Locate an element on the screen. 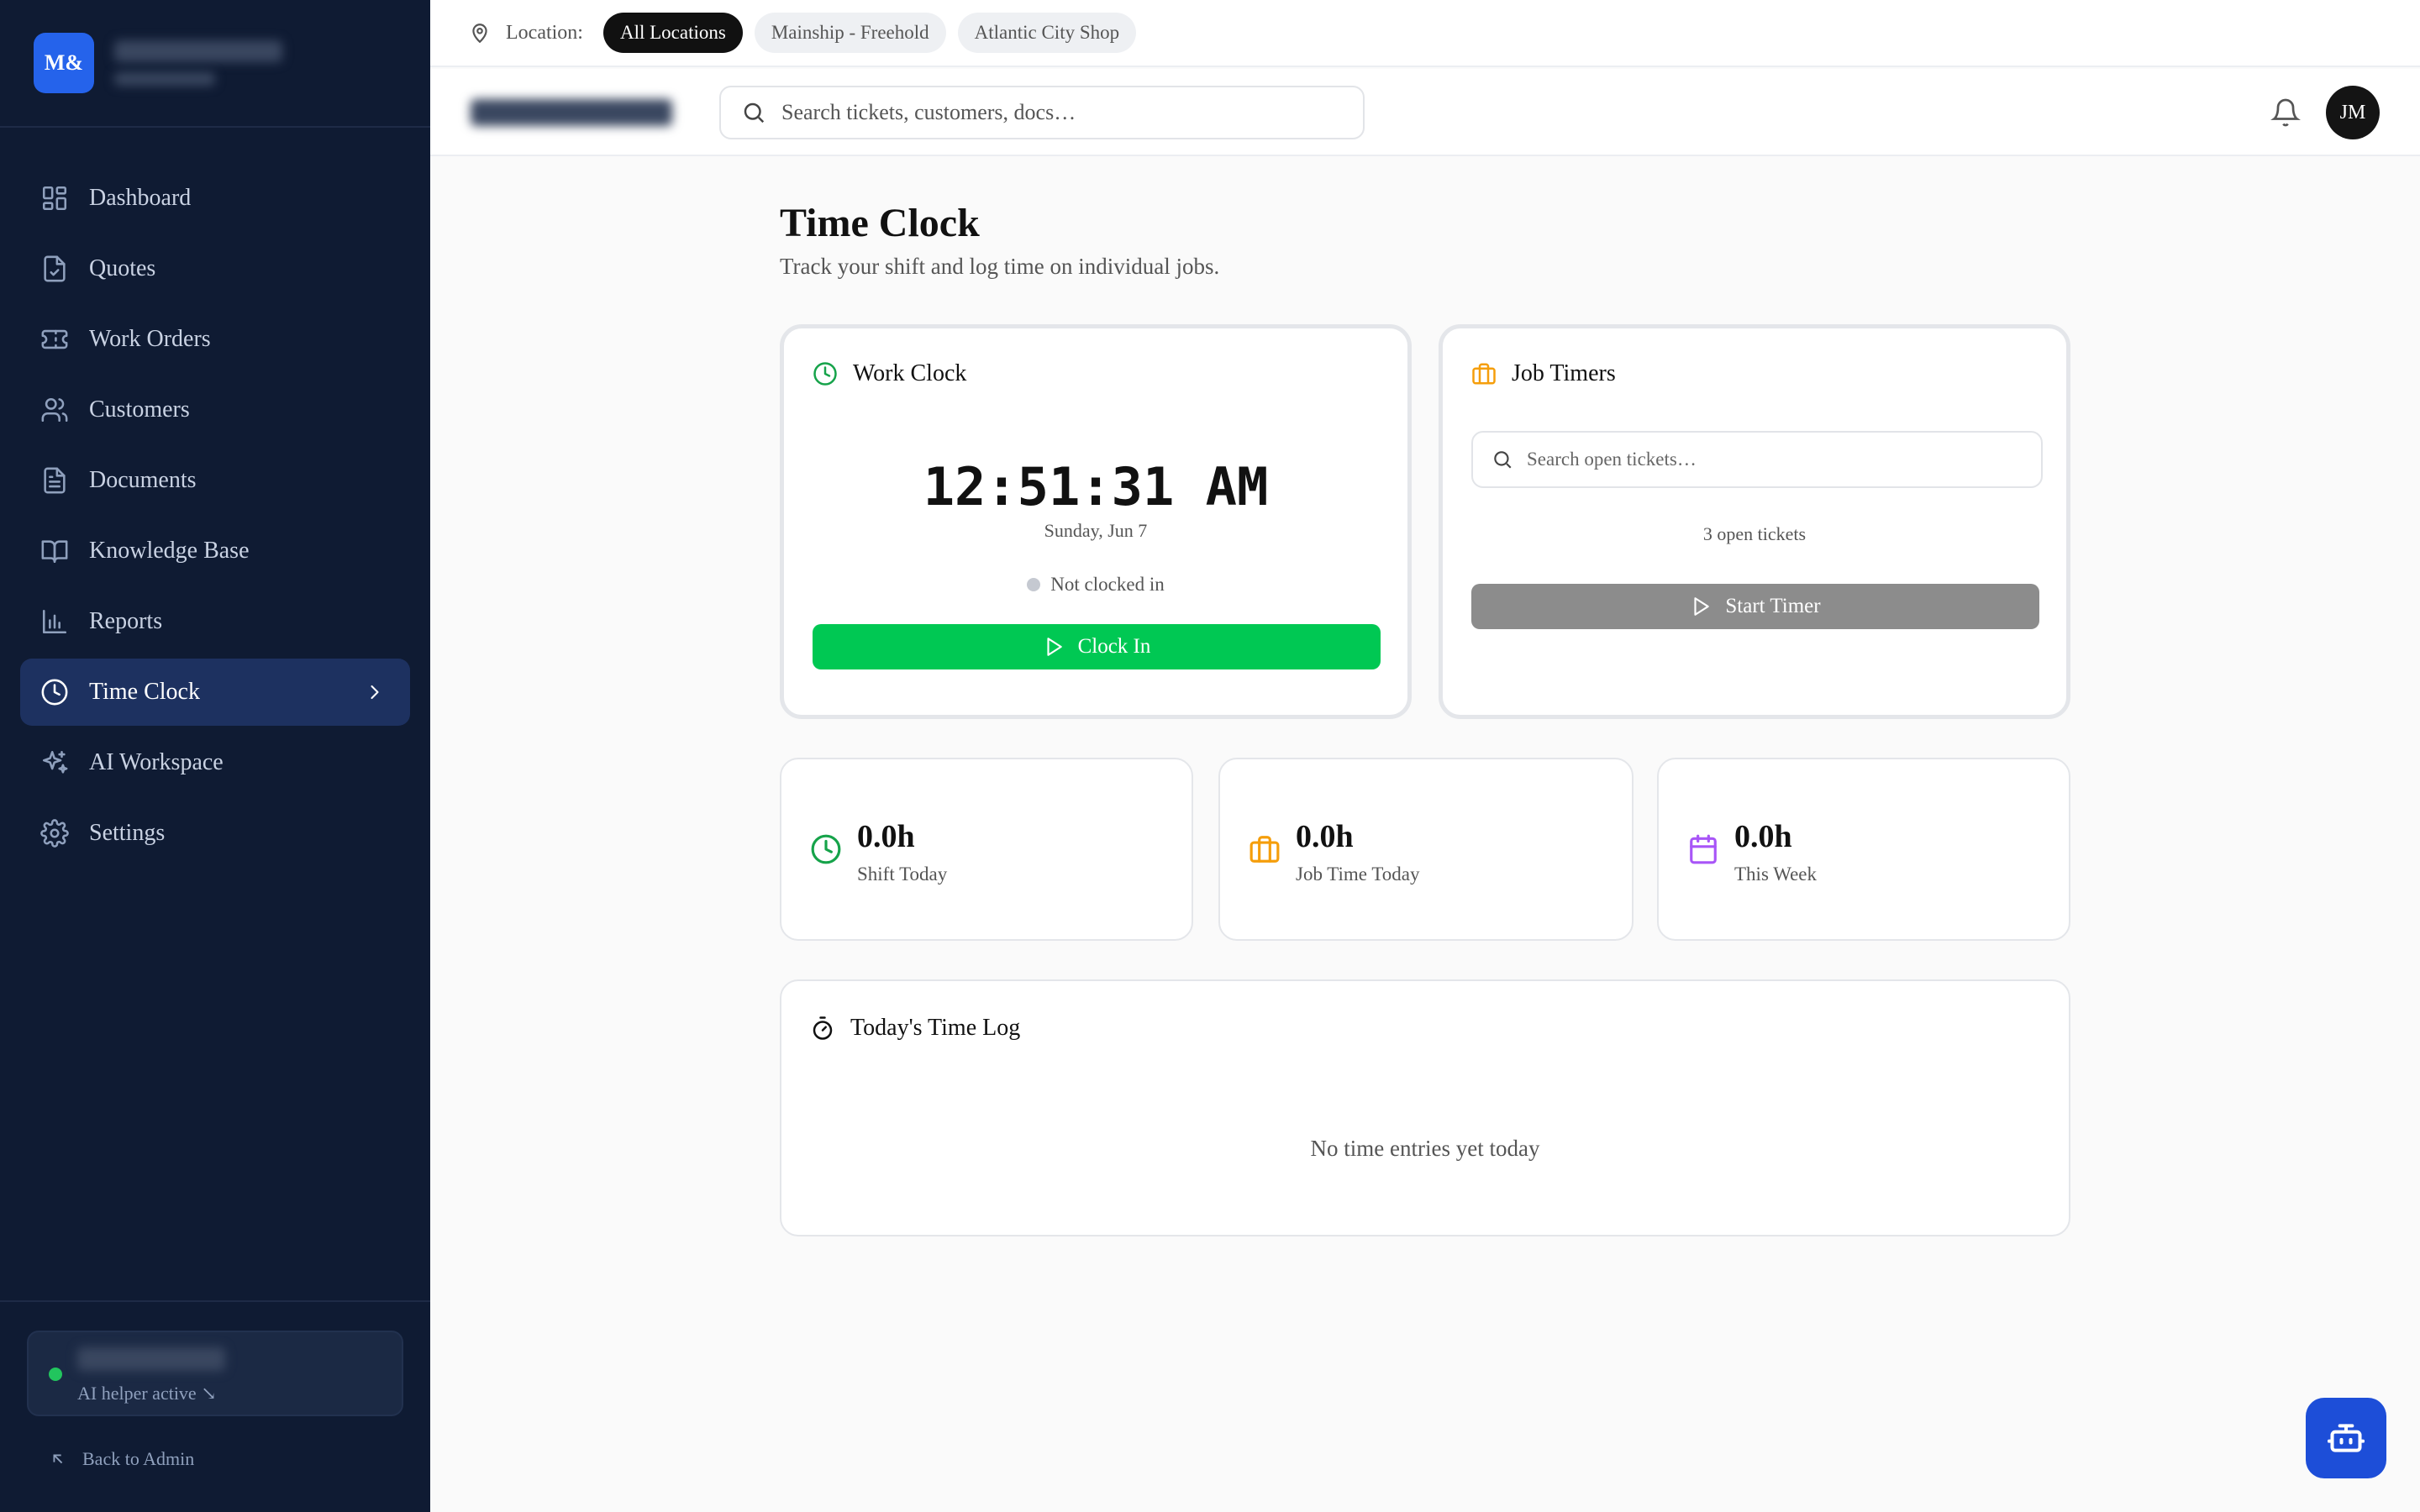 Image resolution: width=2420 pixels, height=1512 pixels. back-to-admin-label: Back to Admin is located at coordinates (138, 1458).